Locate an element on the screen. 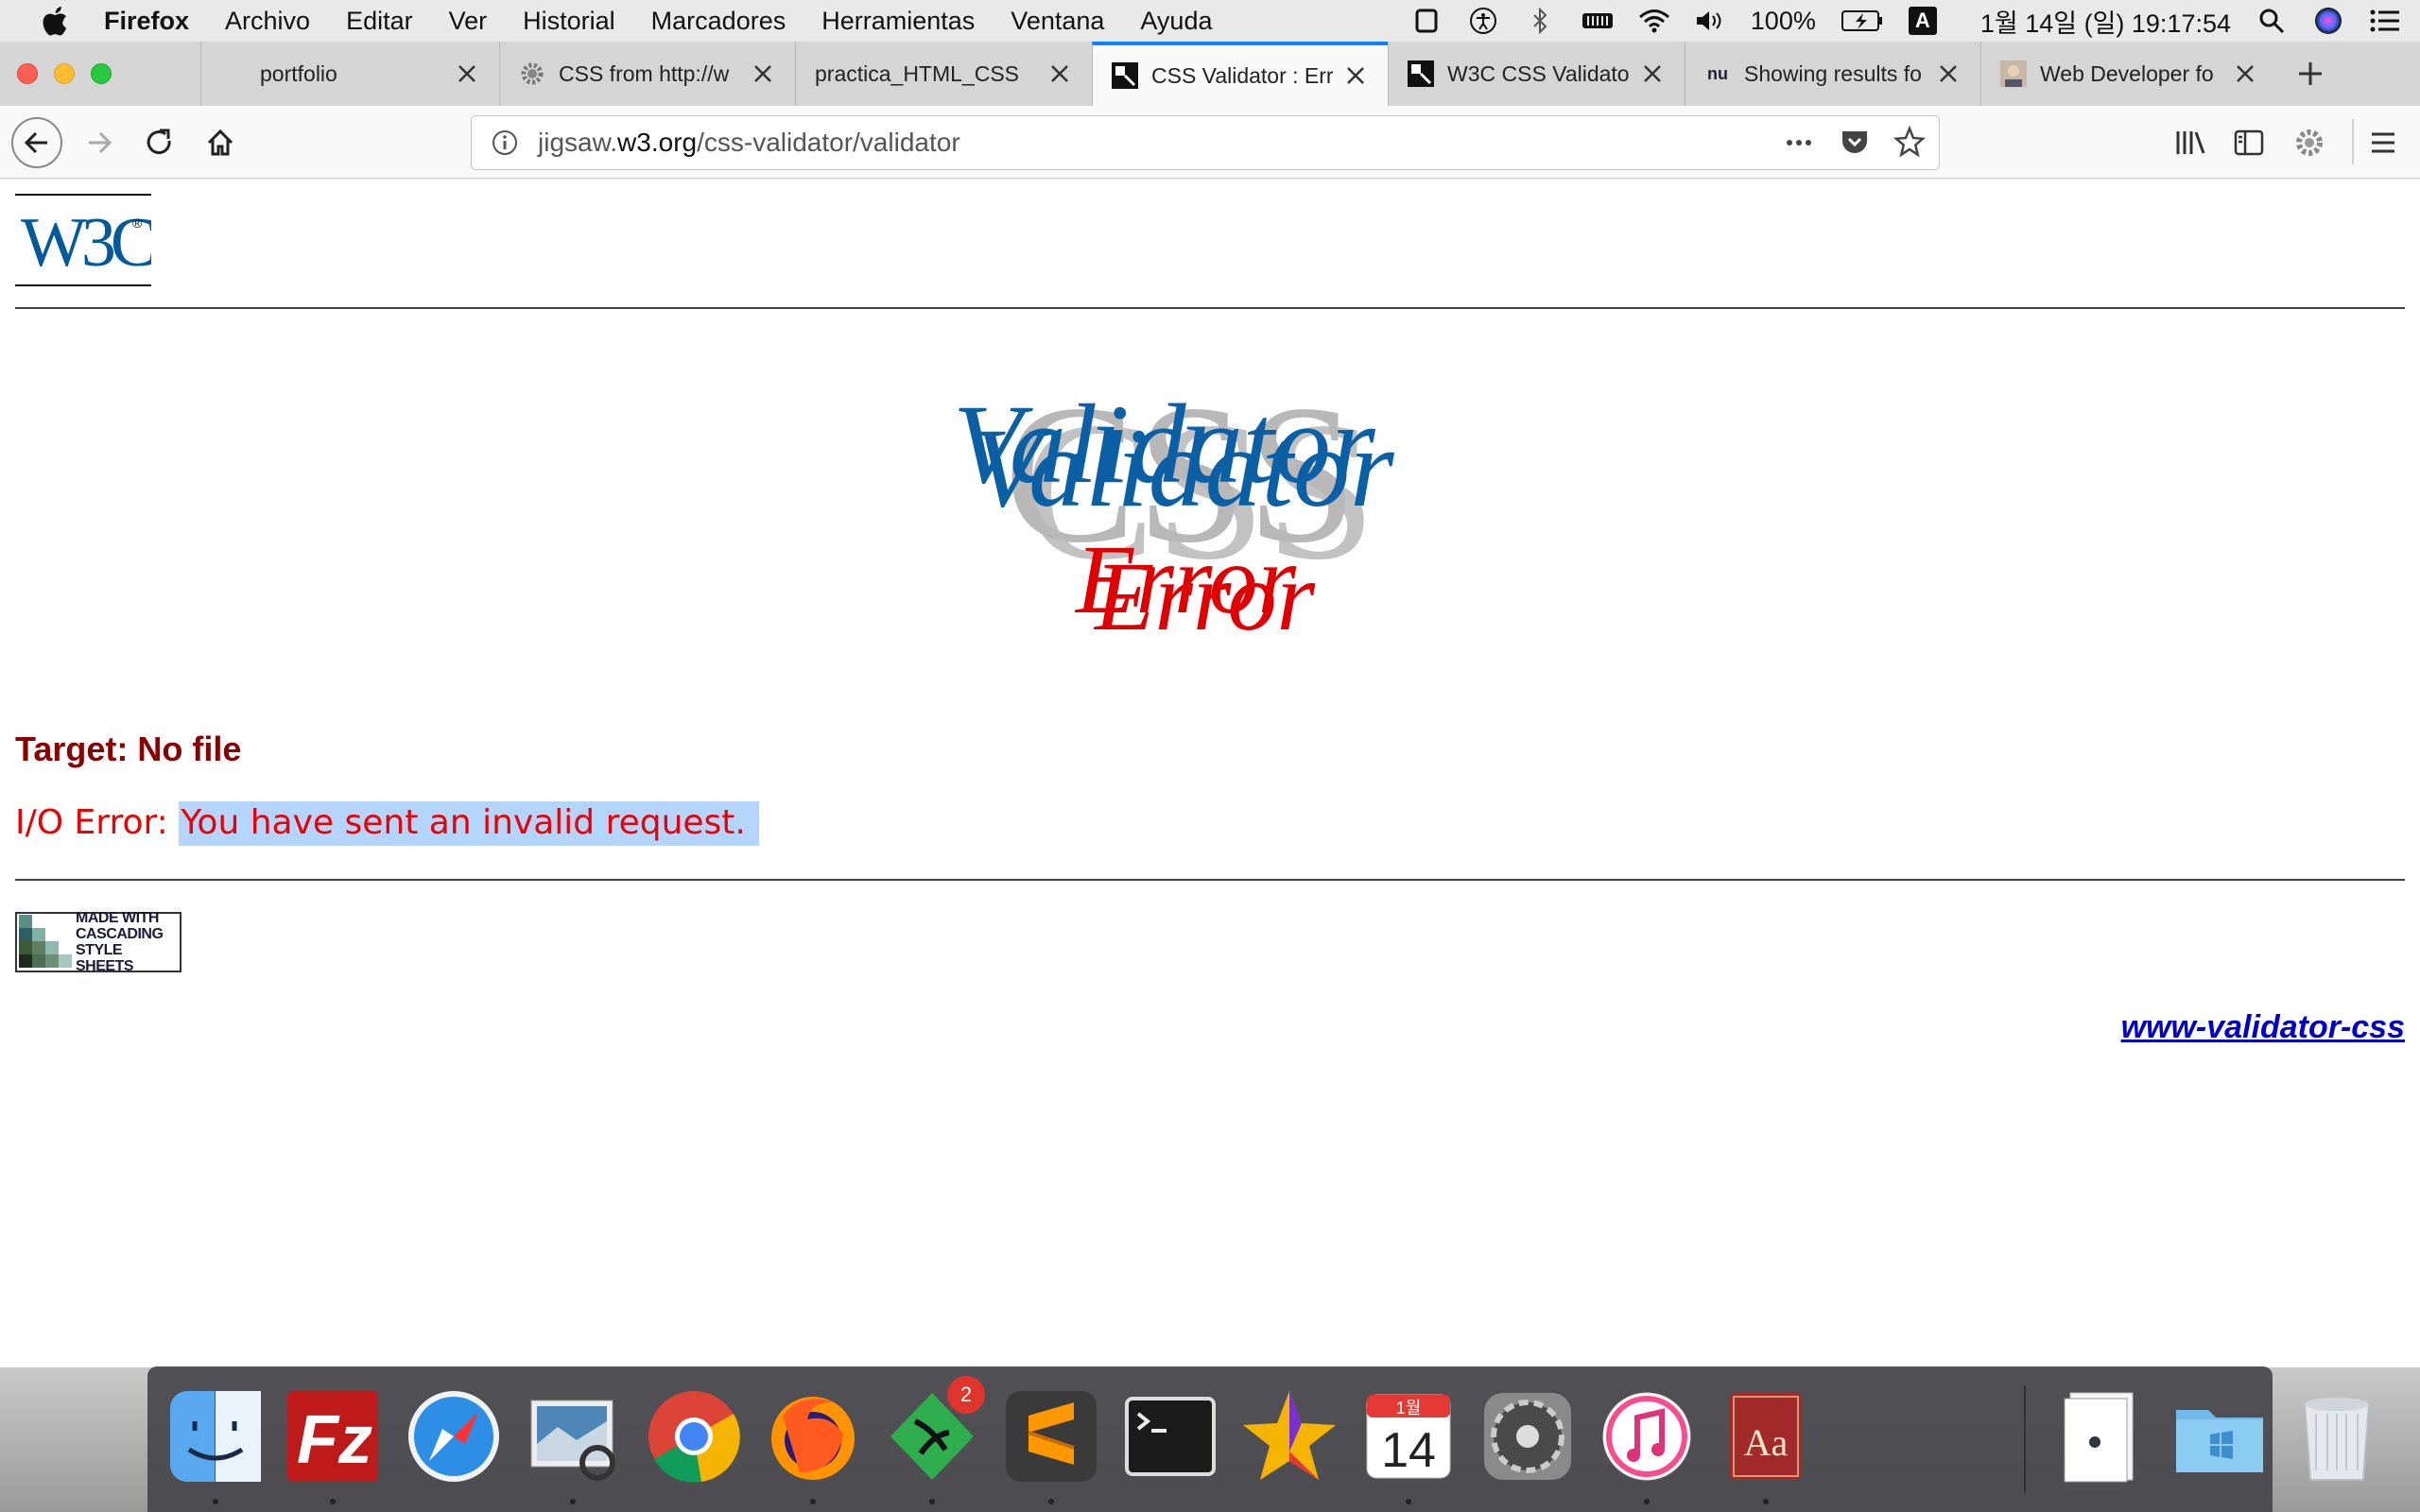 The image size is (2420, 1512). dock-chrome is located at coordinates (694, 1436).